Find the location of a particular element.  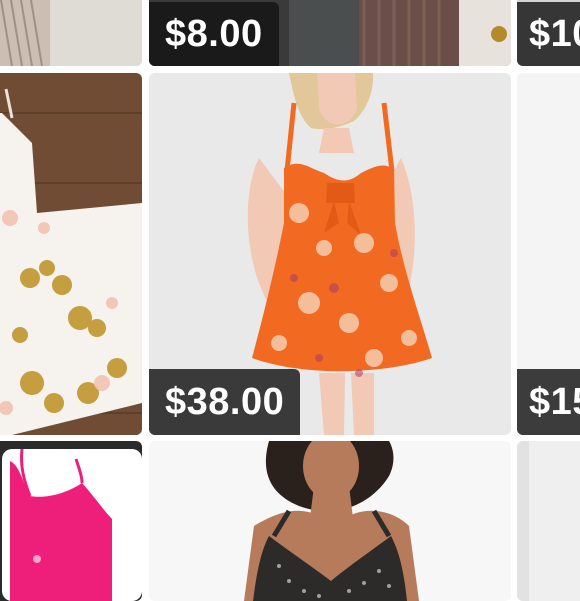

listing-tile: $15 is located at coordinates (548, 254).